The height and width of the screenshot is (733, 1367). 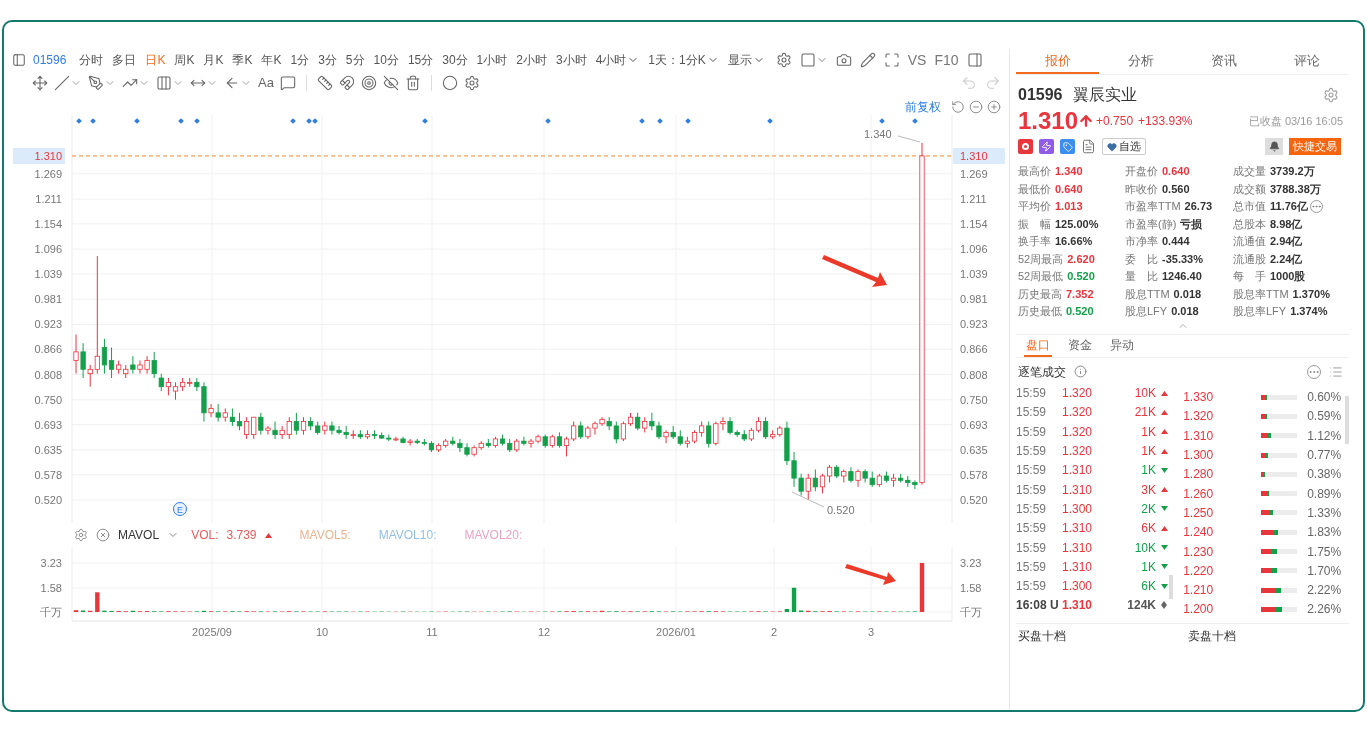 I want to click on circle-icon, so click(x=449, y=83).